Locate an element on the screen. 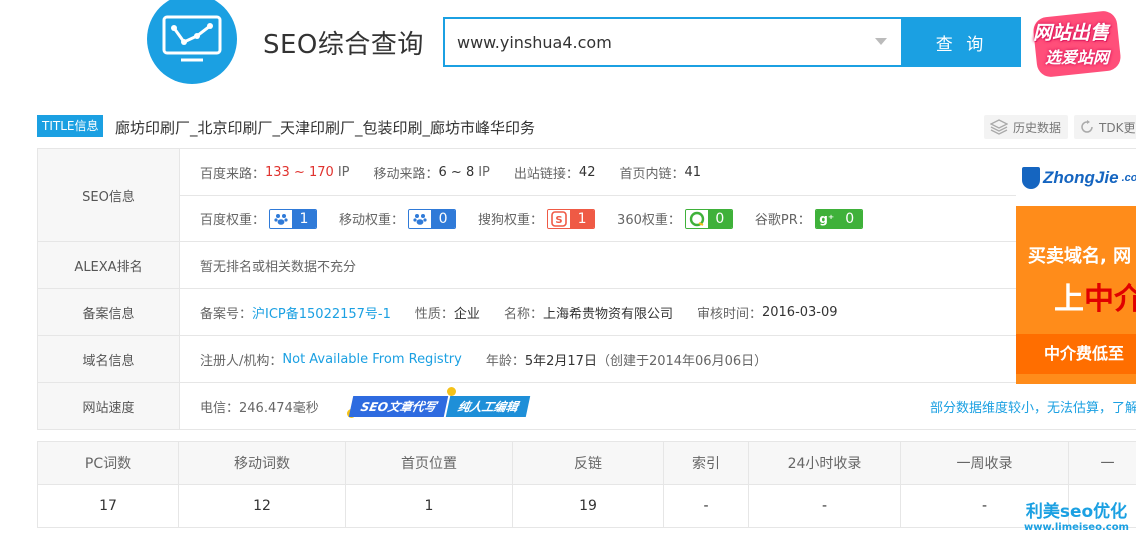 Image resolution: width=1136 pixels, height=537 pixels. refresh-icon is located at coordinates (1087, 126).